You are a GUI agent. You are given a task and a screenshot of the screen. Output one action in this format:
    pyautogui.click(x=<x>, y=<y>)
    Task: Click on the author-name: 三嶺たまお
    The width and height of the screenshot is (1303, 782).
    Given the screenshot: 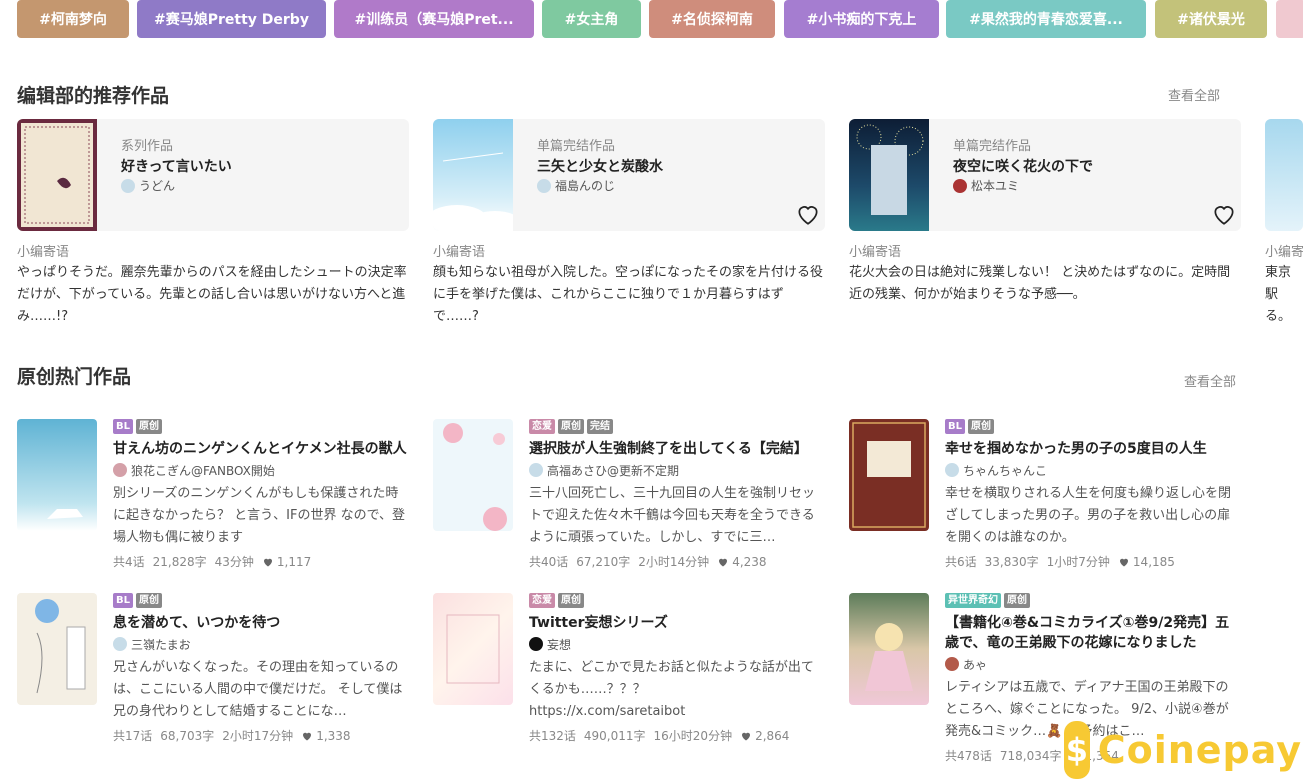 What is the action you would take?
    pyautogui.click(x=161, y=644)
    